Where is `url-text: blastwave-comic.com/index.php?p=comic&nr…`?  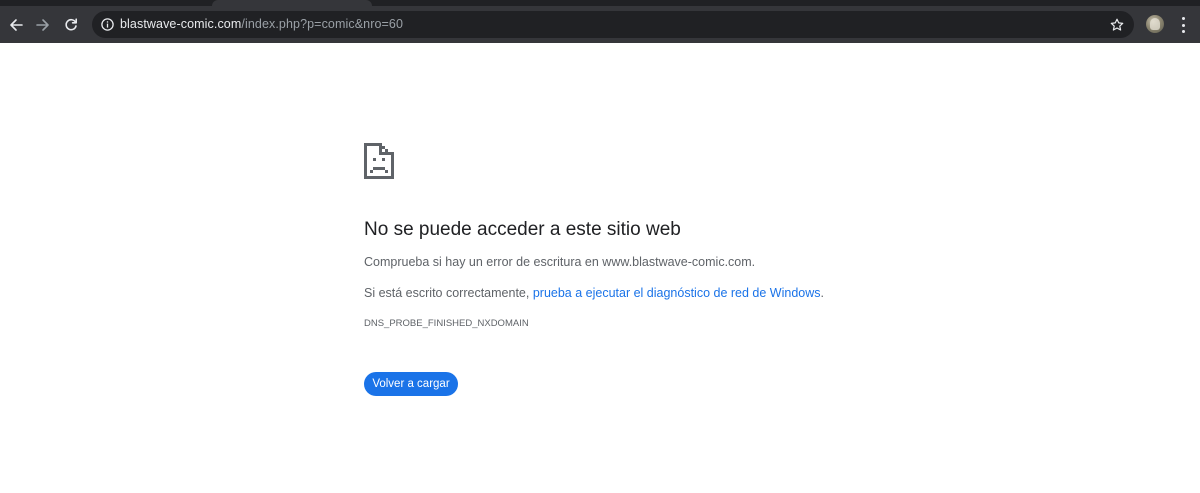 url-text: blastwave-comic.com/index.php?p=comic&nr… is located at coordinates (261, 24).